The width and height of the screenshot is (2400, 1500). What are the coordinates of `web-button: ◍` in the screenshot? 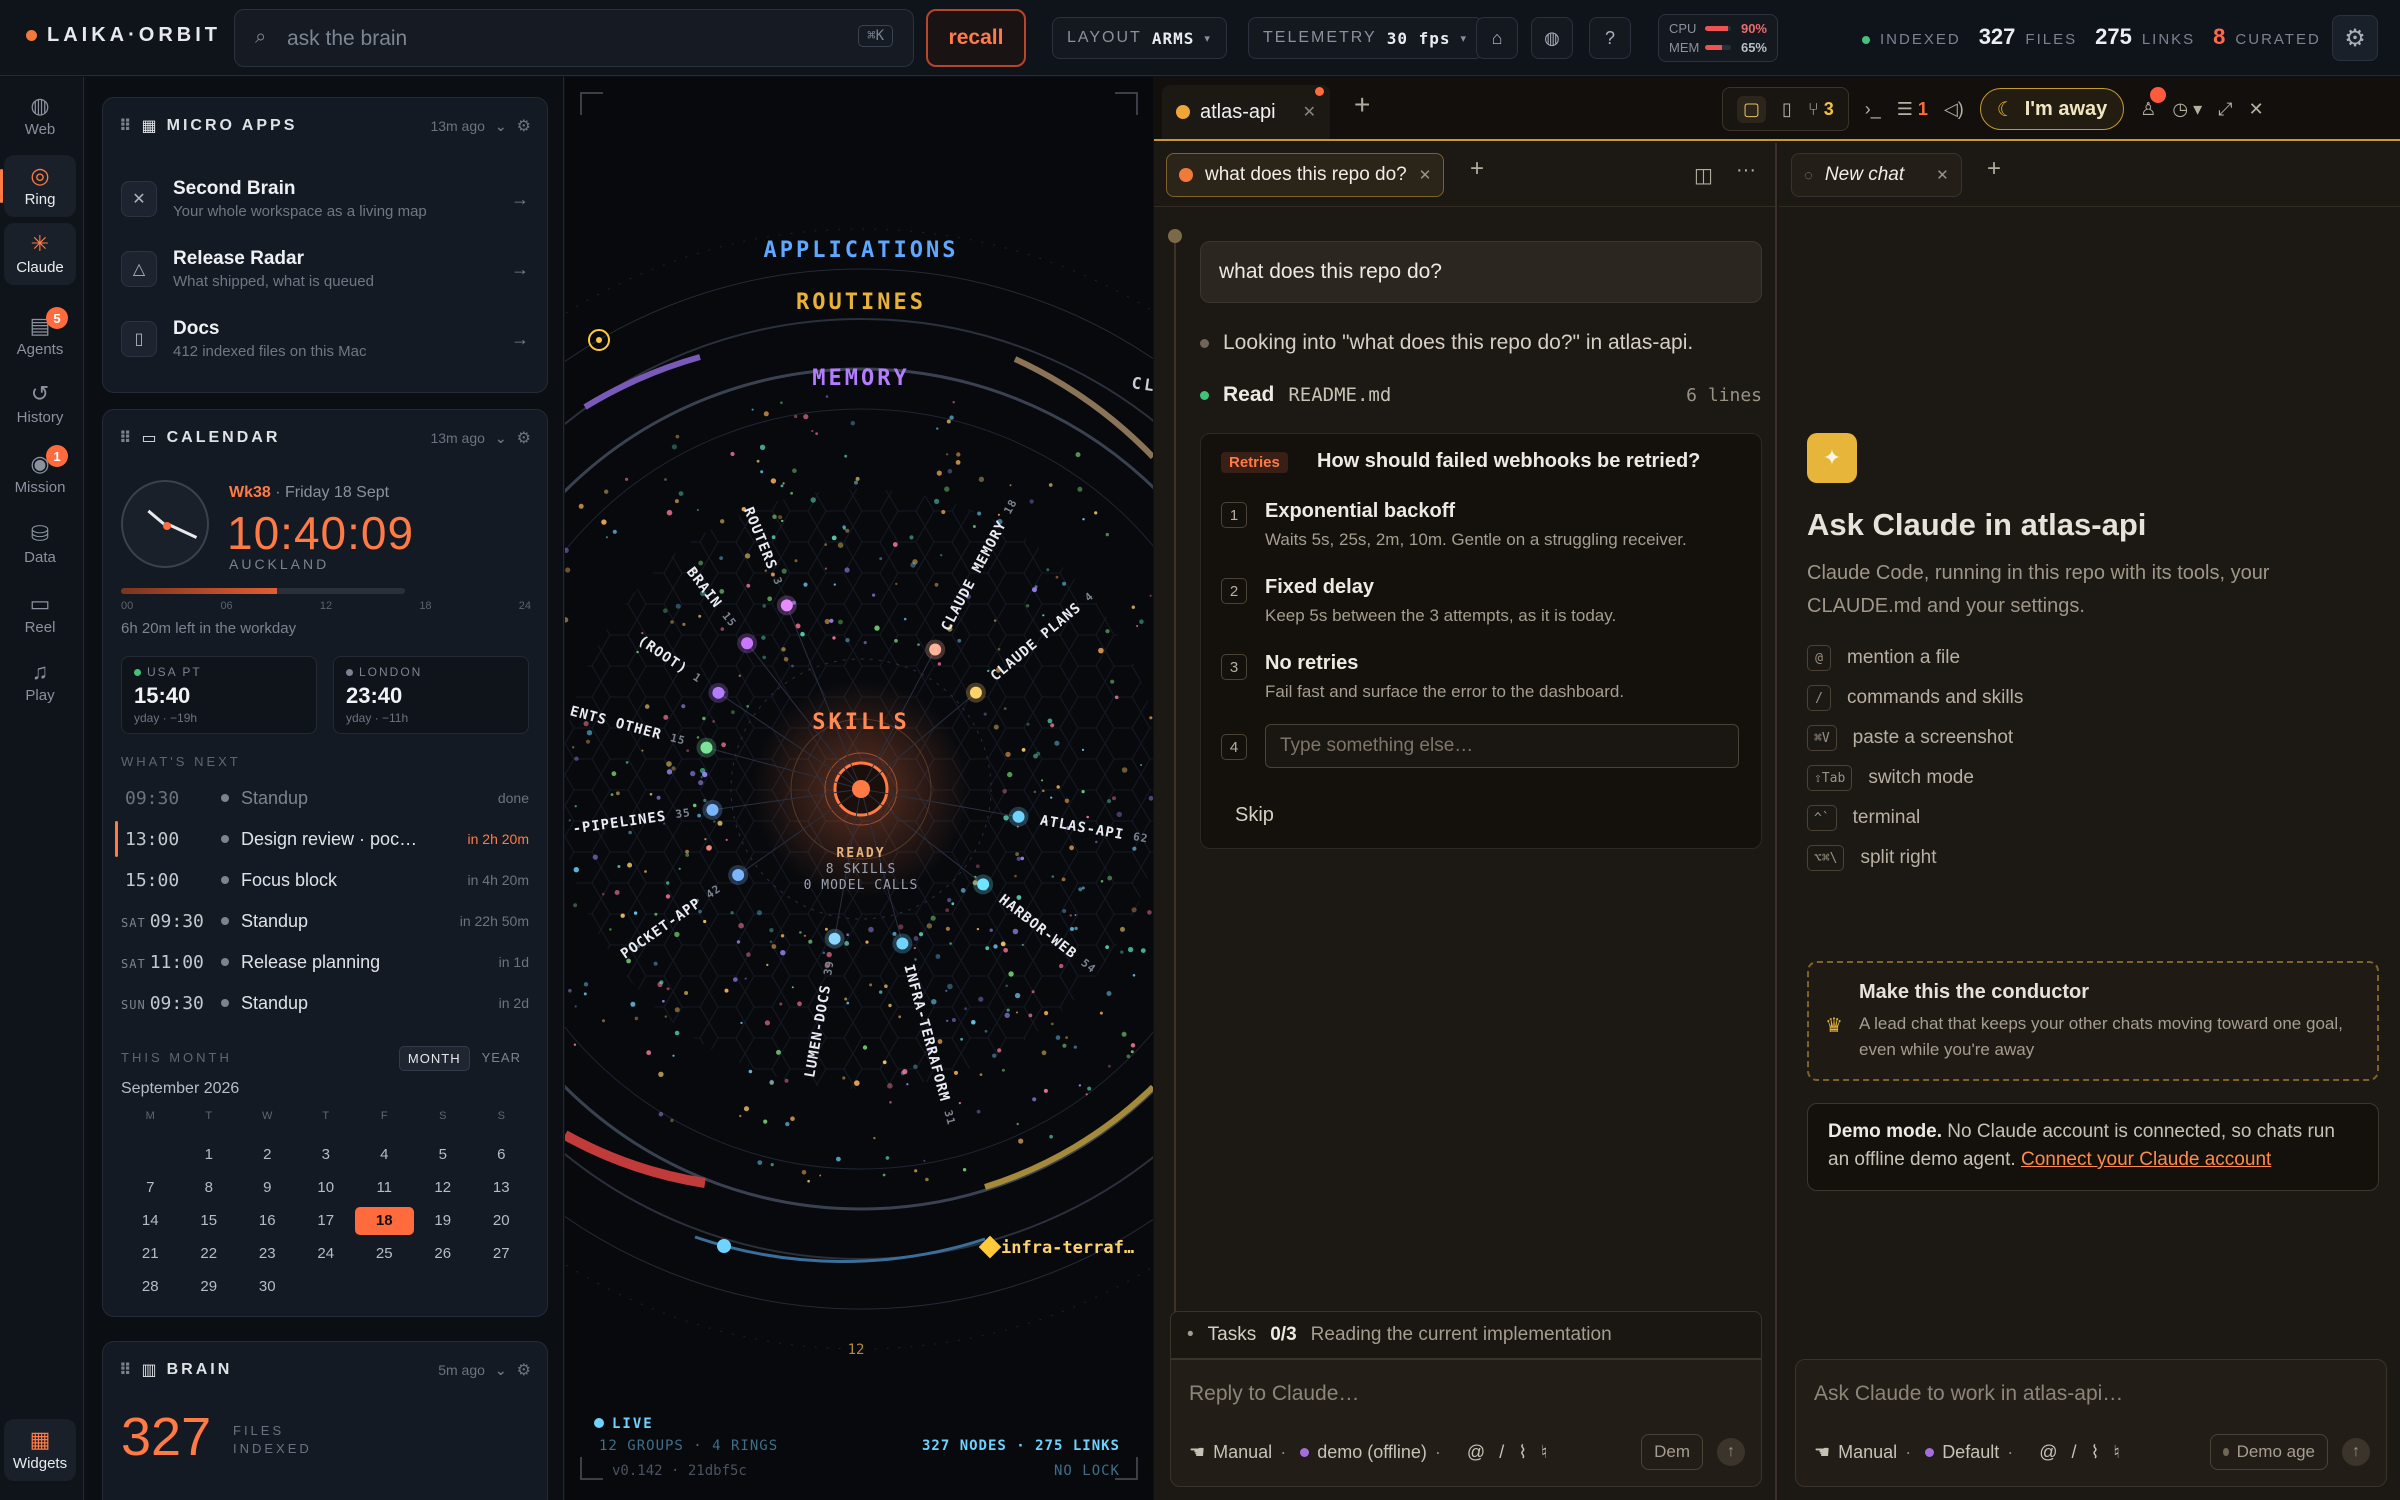 It's located at (1552, 38).